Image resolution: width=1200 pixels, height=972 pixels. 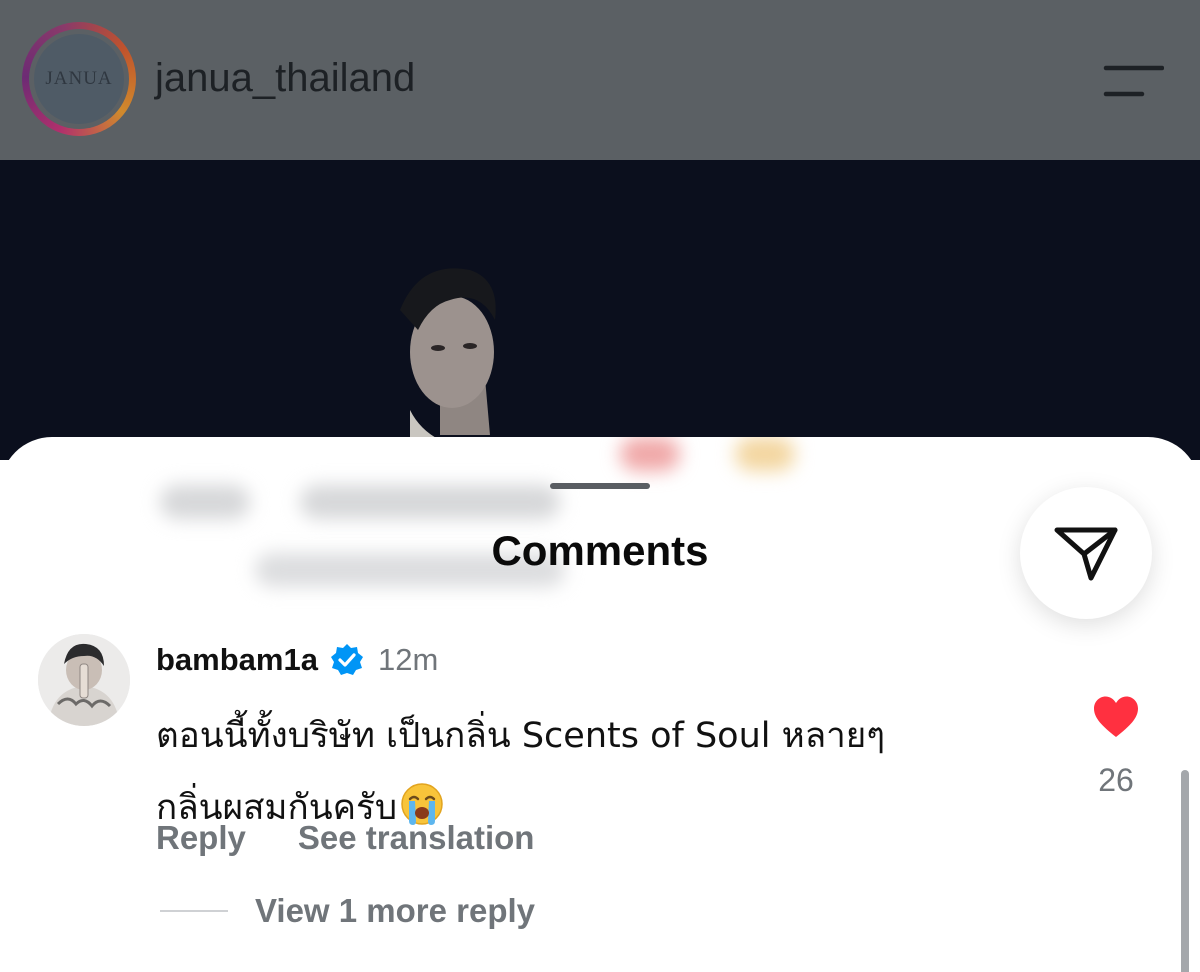 What do you see at coordinates (416, 838) in the screenshot?
I see `see-translation-button: See translation` at bounding box center [416, 838].